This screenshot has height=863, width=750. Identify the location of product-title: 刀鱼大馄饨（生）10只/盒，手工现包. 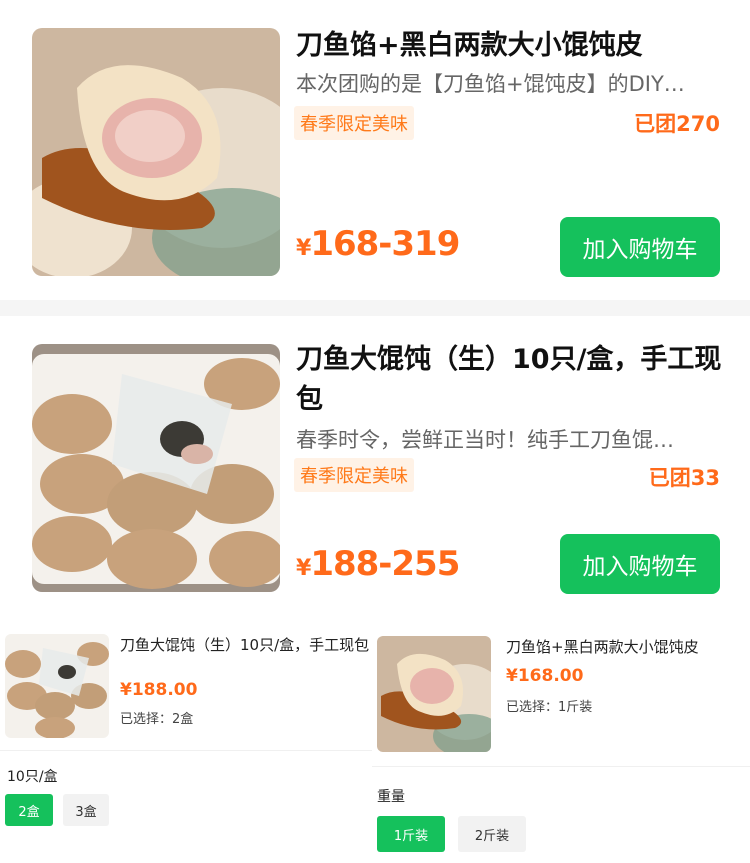
(511, 380).